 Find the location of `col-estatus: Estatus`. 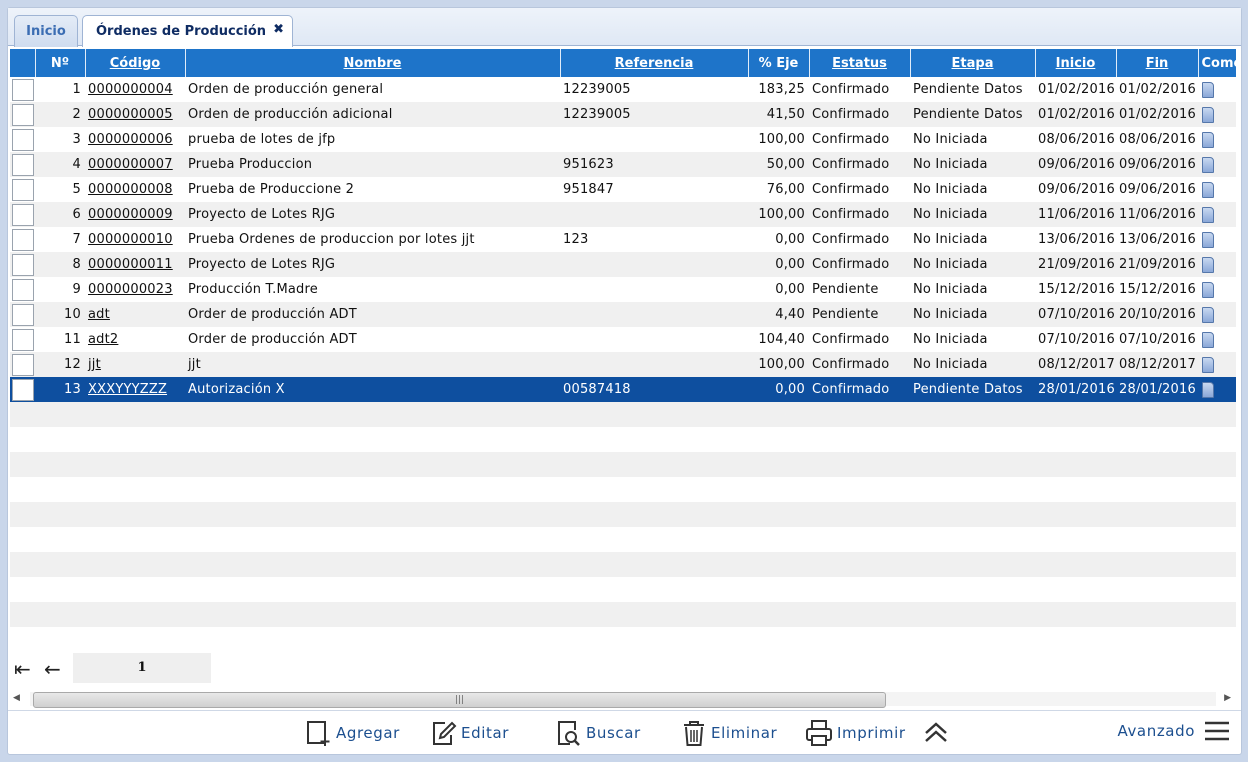

col-estatus: Estatus is located at coordinates (860, 63).